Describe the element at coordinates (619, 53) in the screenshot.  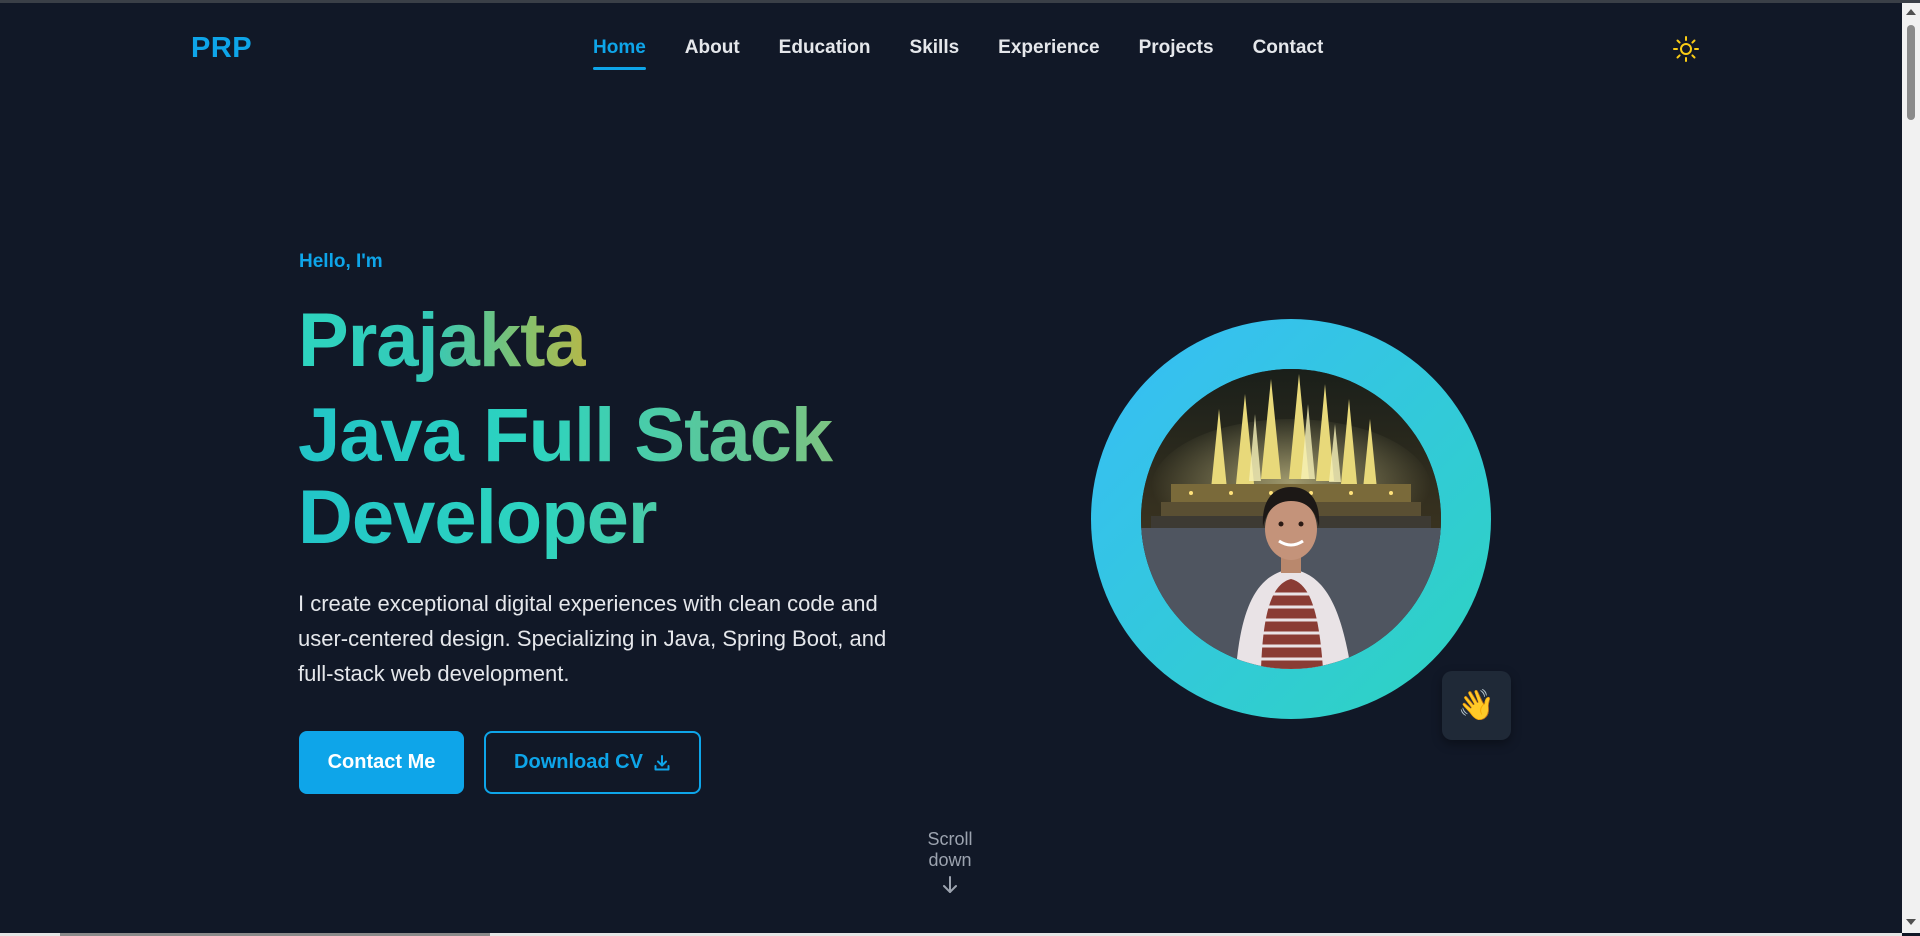
I see `nav-home: Home` at that location.